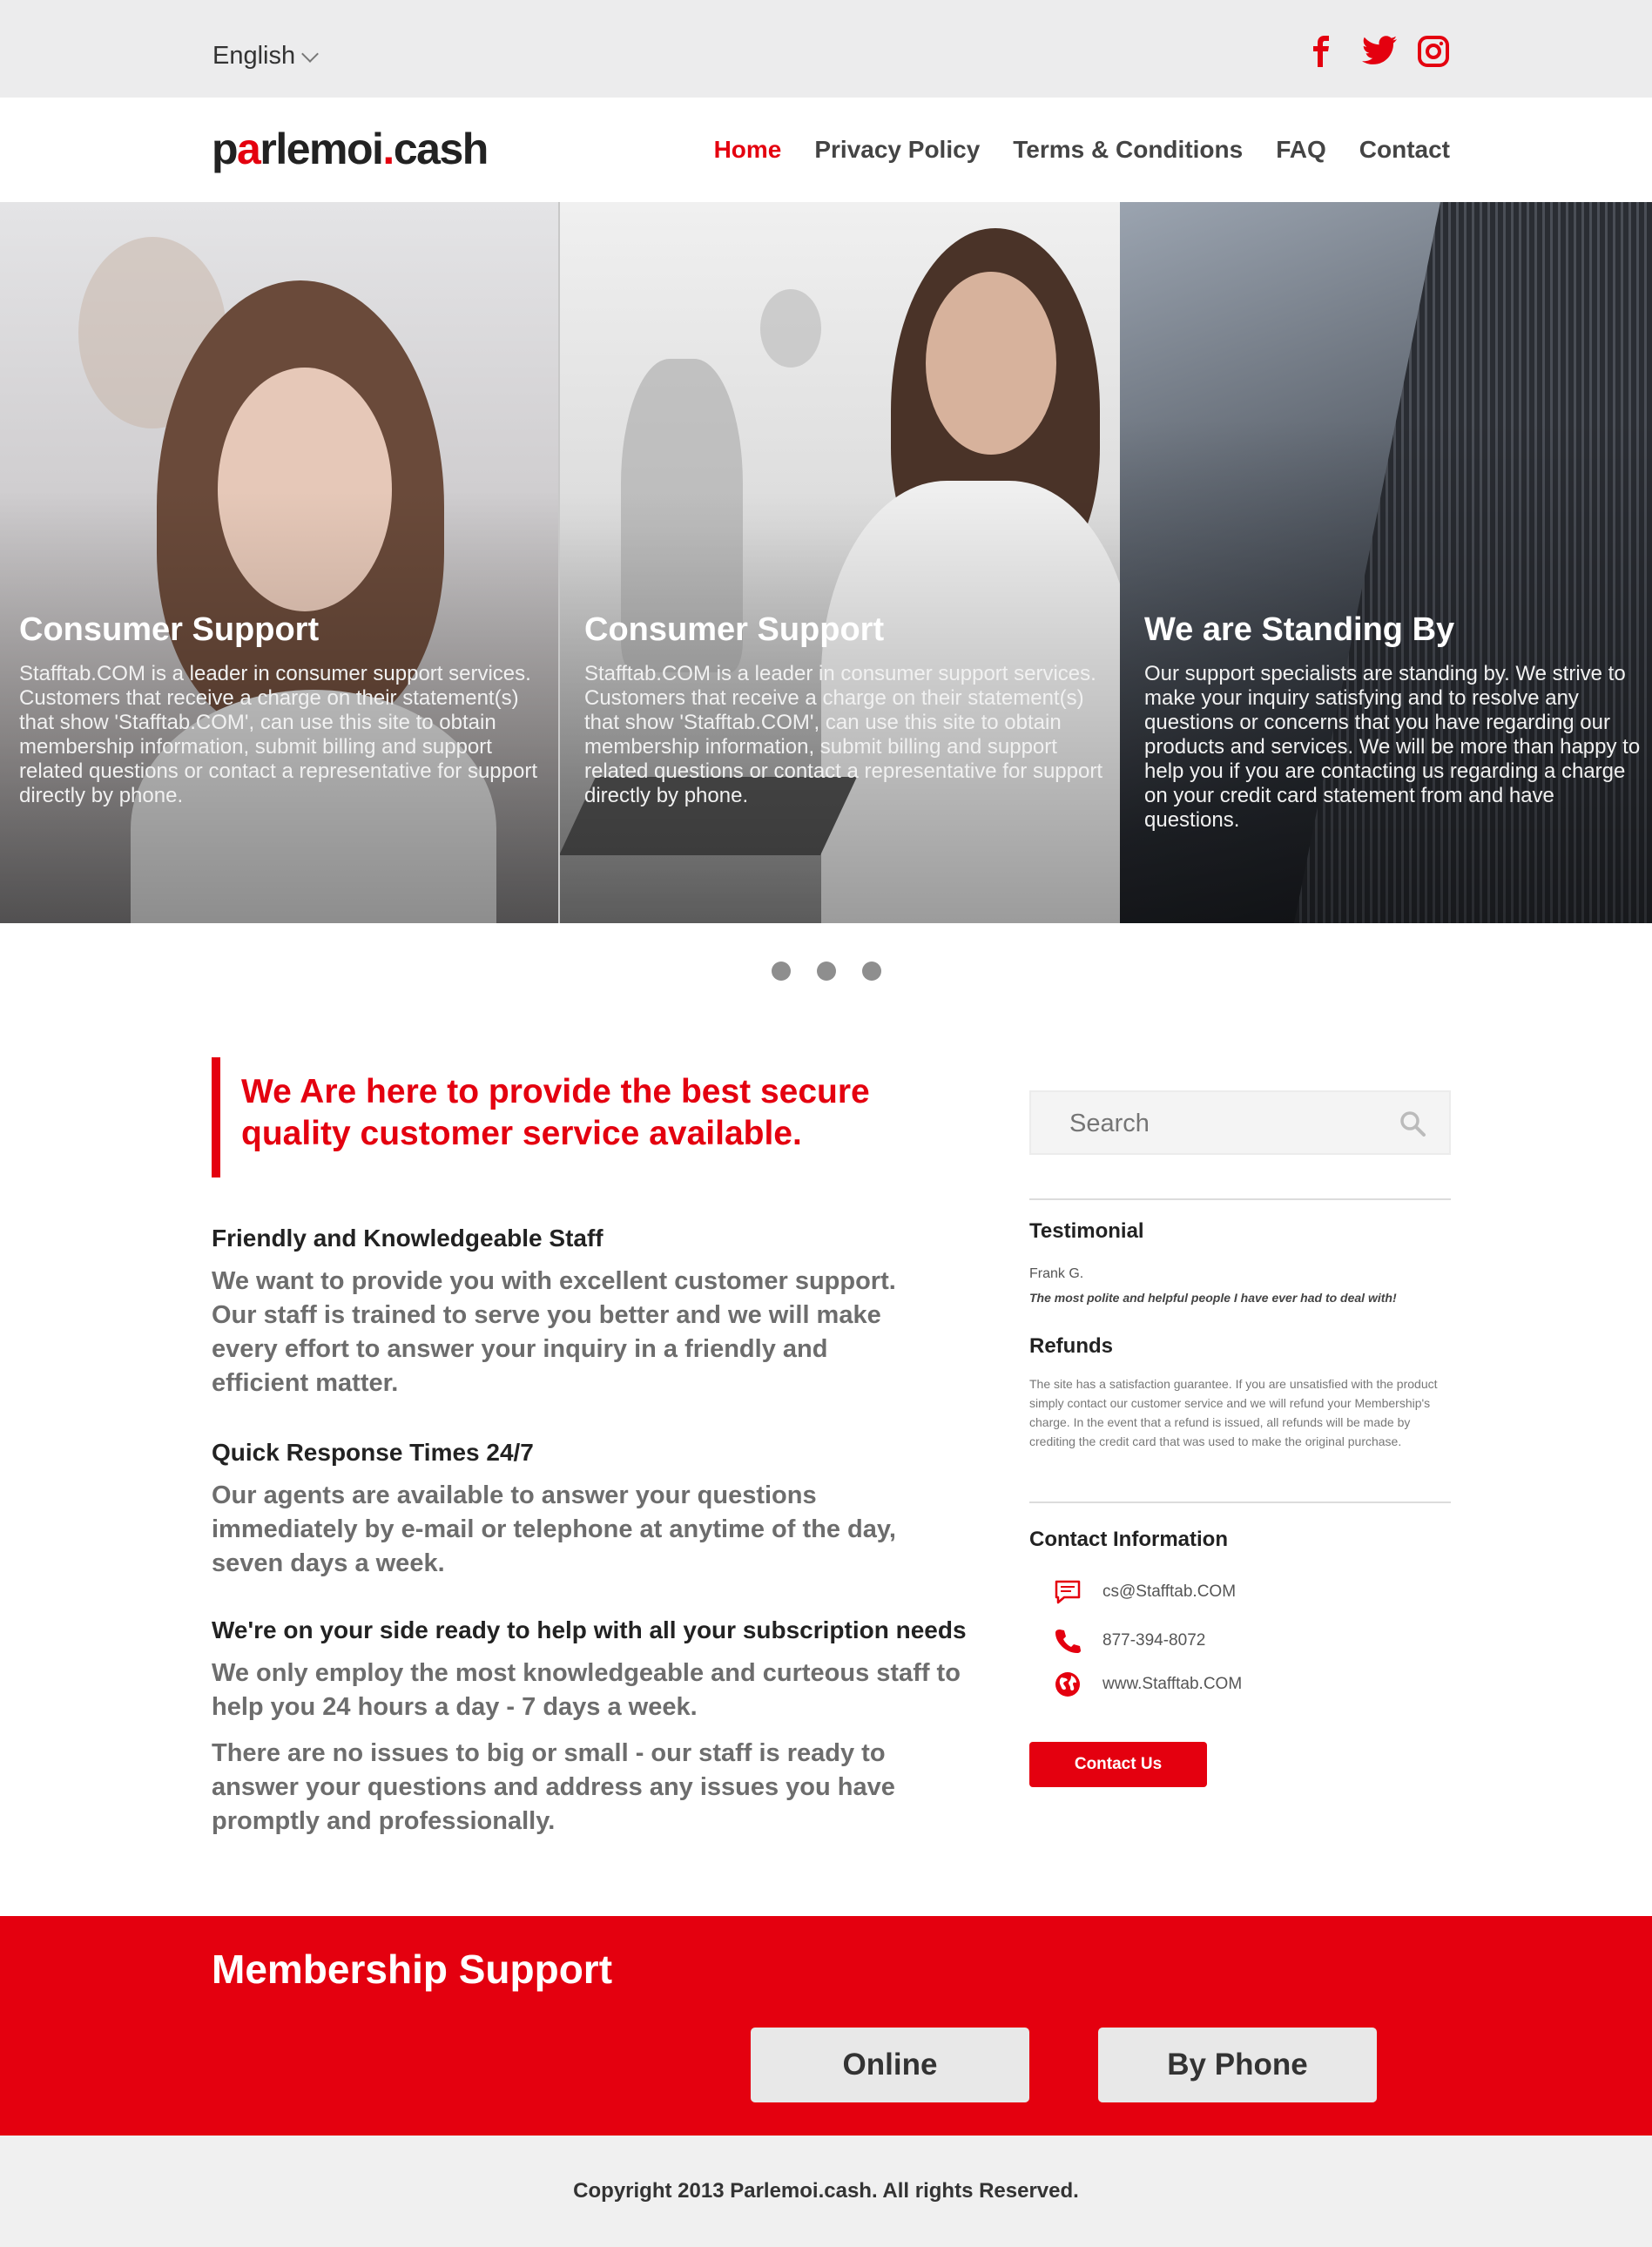  I want to click on testimonial-heading: Testimonial, so click(1086, 1231).